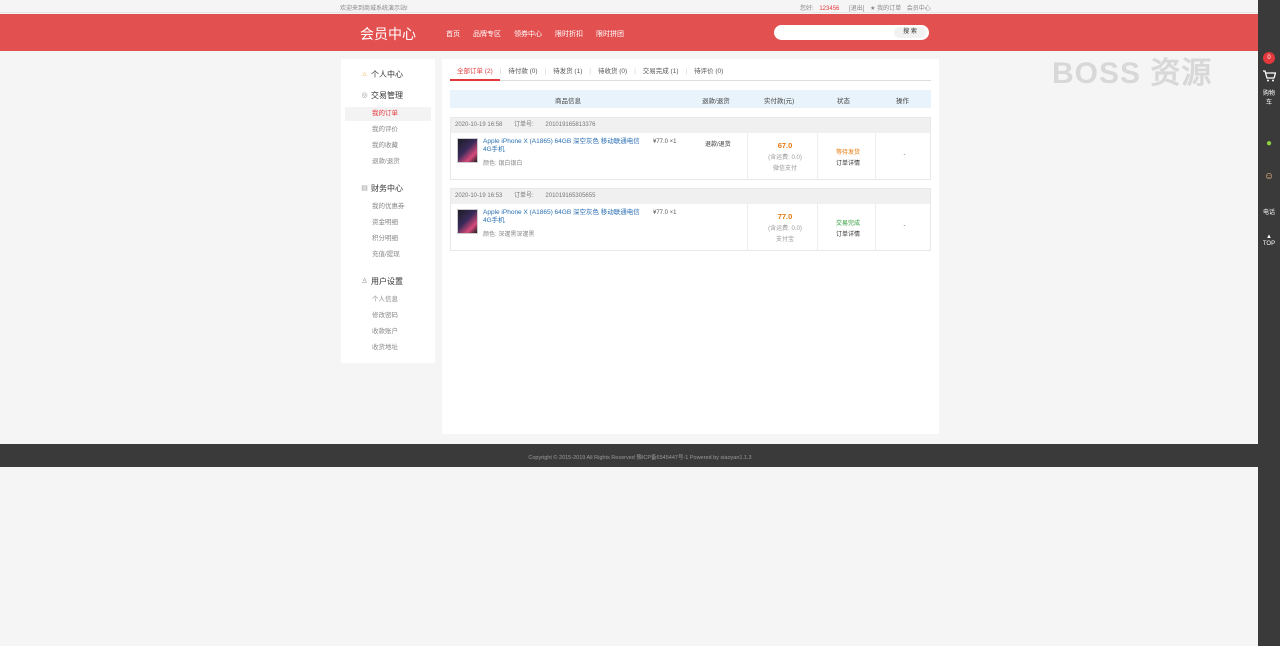  I want to click on customer-service-icon: ☺, so click(1269, 176).